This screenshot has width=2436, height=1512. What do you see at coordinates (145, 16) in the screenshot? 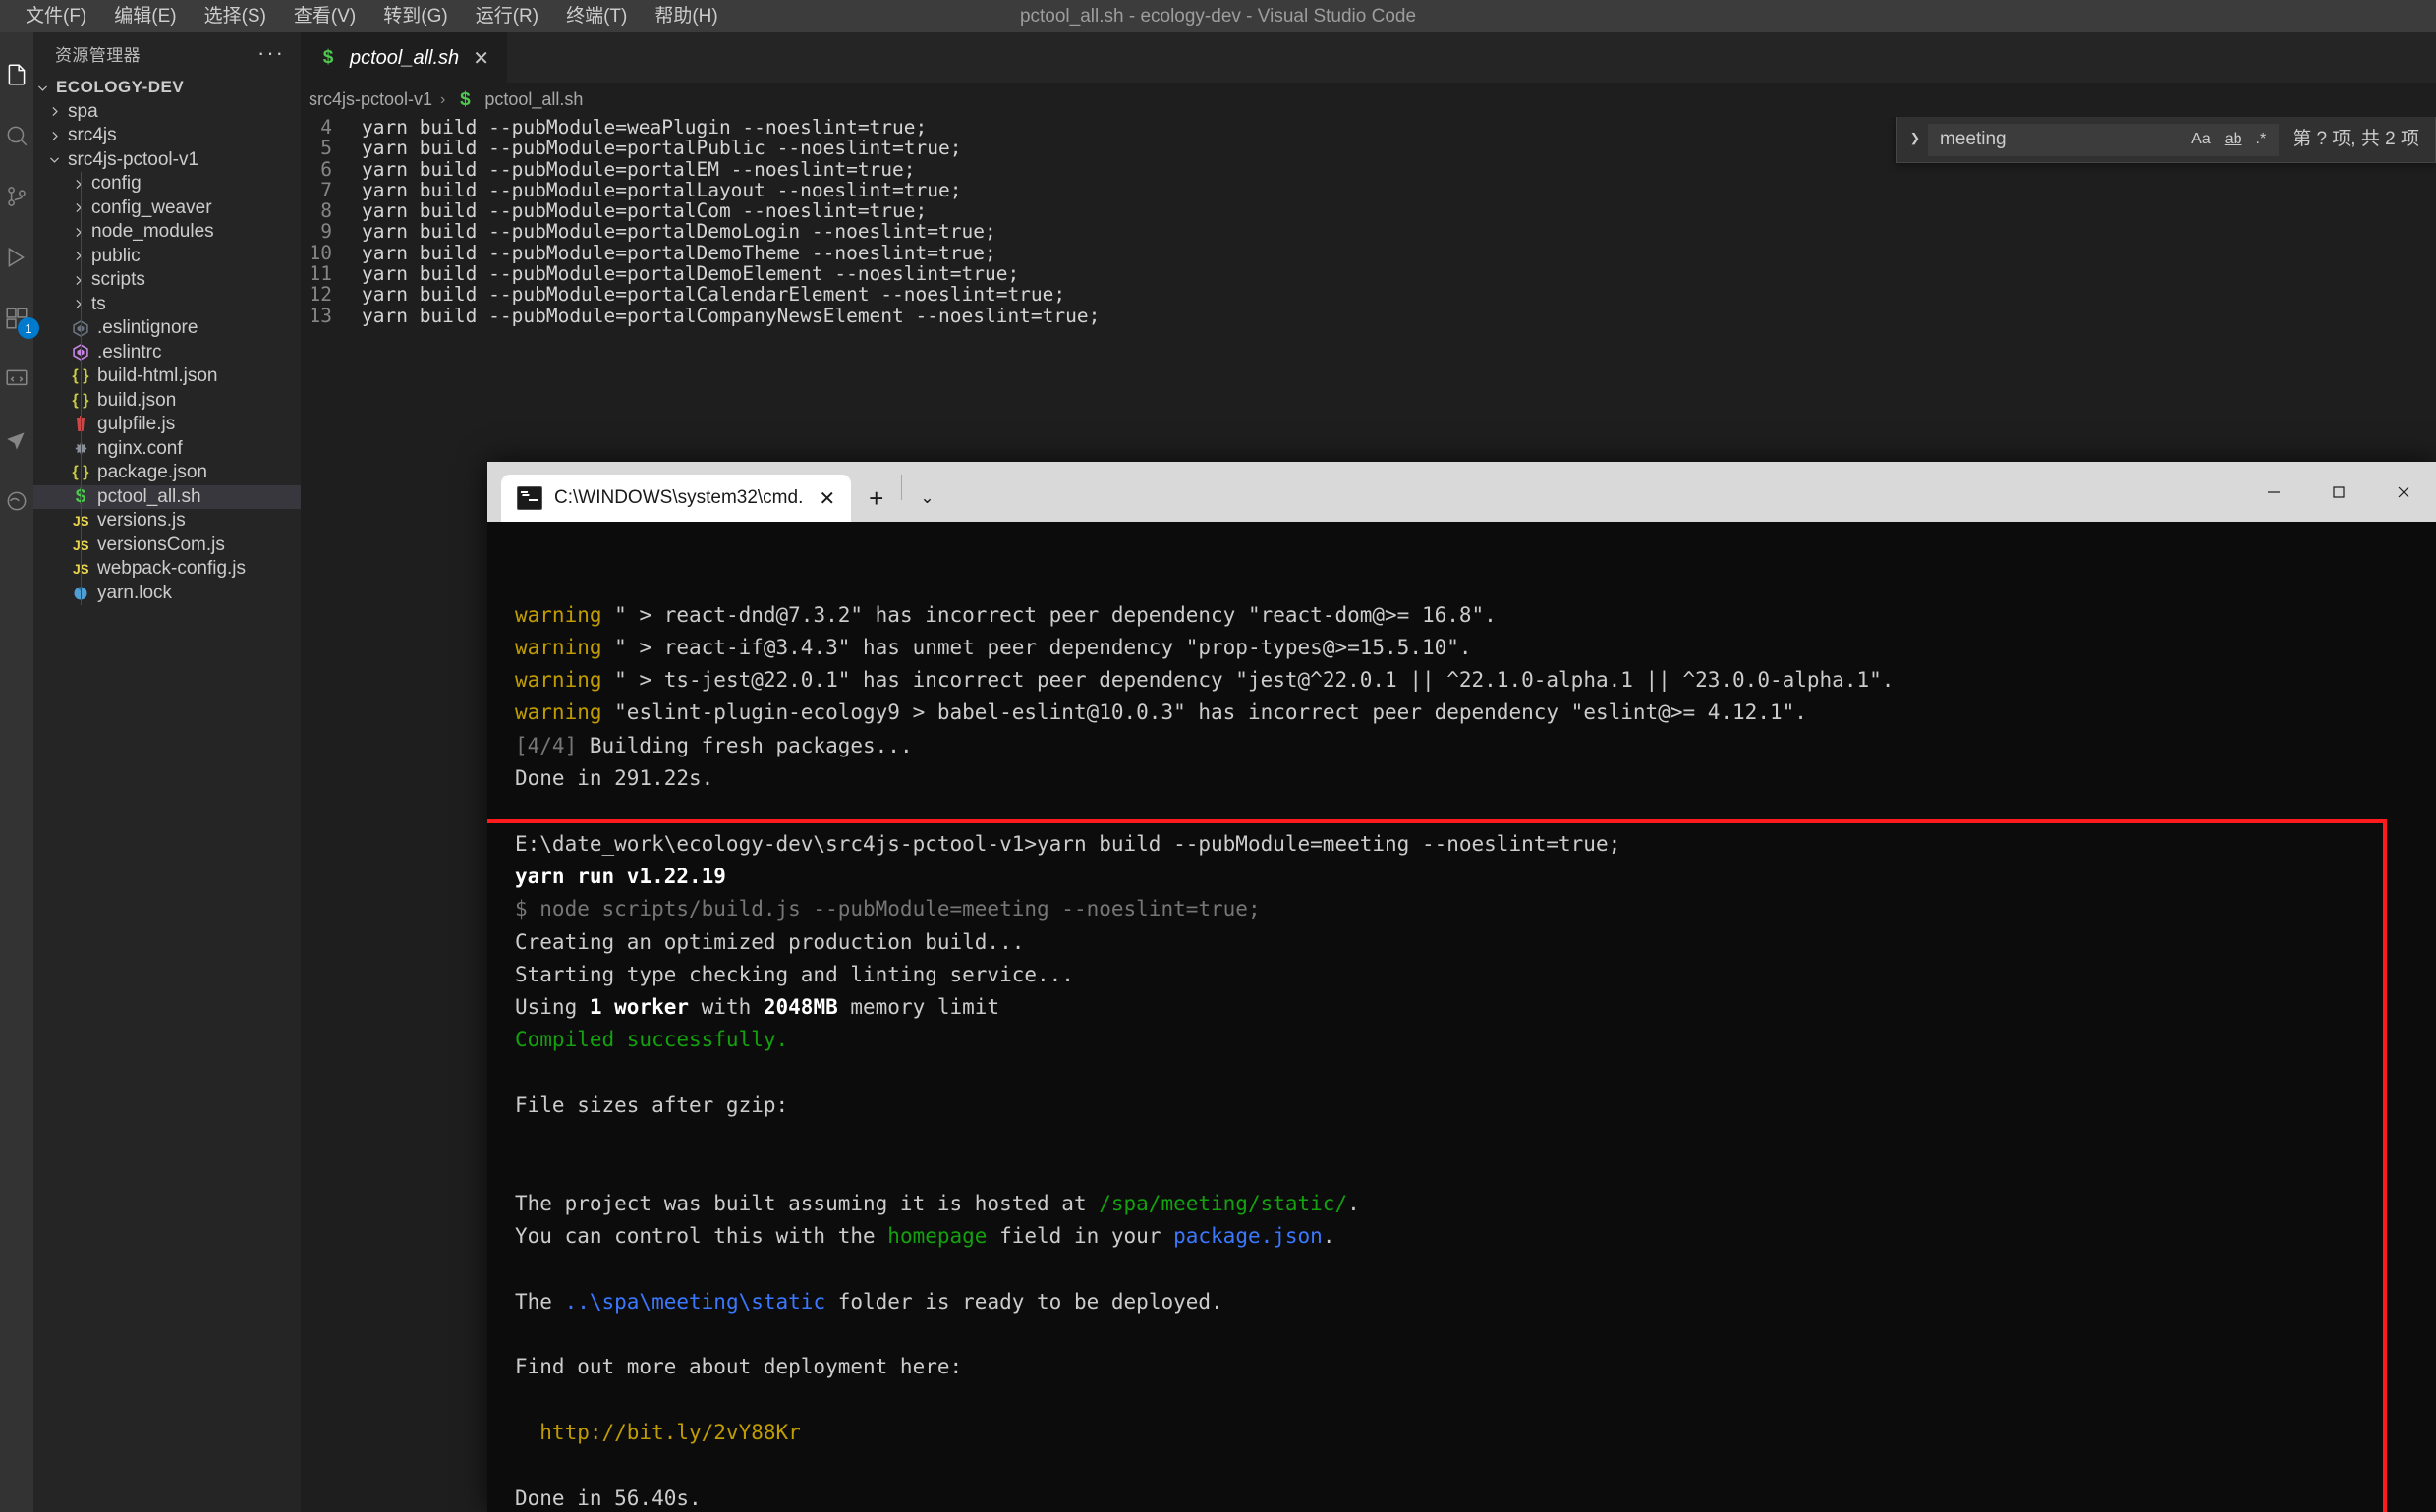
I see `menu-item: 编辑(E)` at bounding box center [145, 16].